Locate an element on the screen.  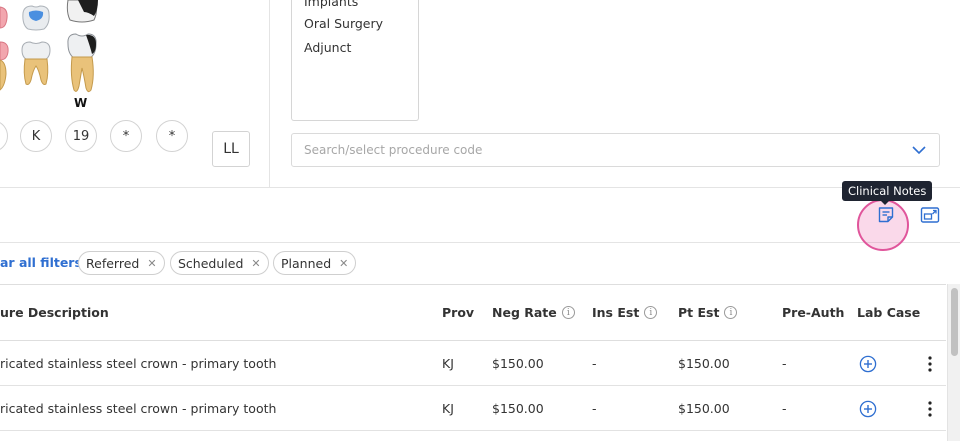
tooth-chart-panel: W K 19 * * LL is located at coordinates (135, 94).